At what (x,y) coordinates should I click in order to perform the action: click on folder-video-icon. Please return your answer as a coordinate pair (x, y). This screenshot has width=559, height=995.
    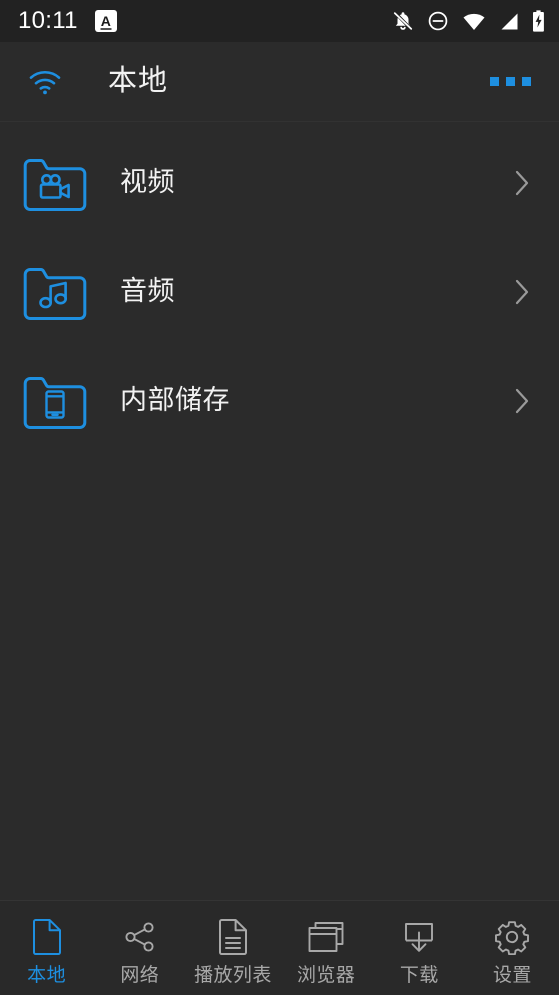
    Looking at the image, I should click on (55, 183).